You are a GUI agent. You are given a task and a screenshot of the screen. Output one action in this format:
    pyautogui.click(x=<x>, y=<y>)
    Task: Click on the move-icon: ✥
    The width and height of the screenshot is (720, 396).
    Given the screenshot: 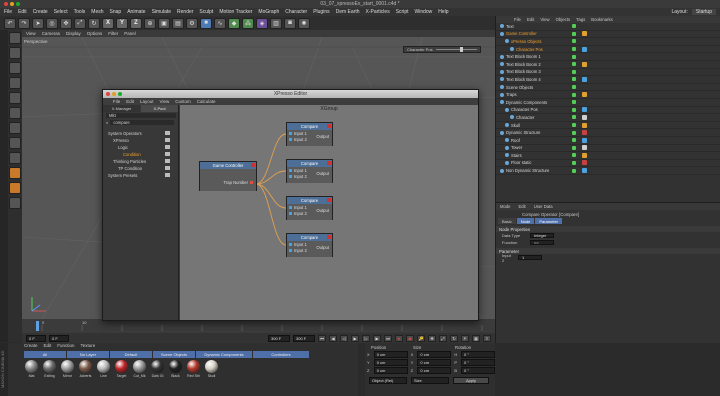 What is the action you would take?
    pyautogui.click(x=66, y=23)
    